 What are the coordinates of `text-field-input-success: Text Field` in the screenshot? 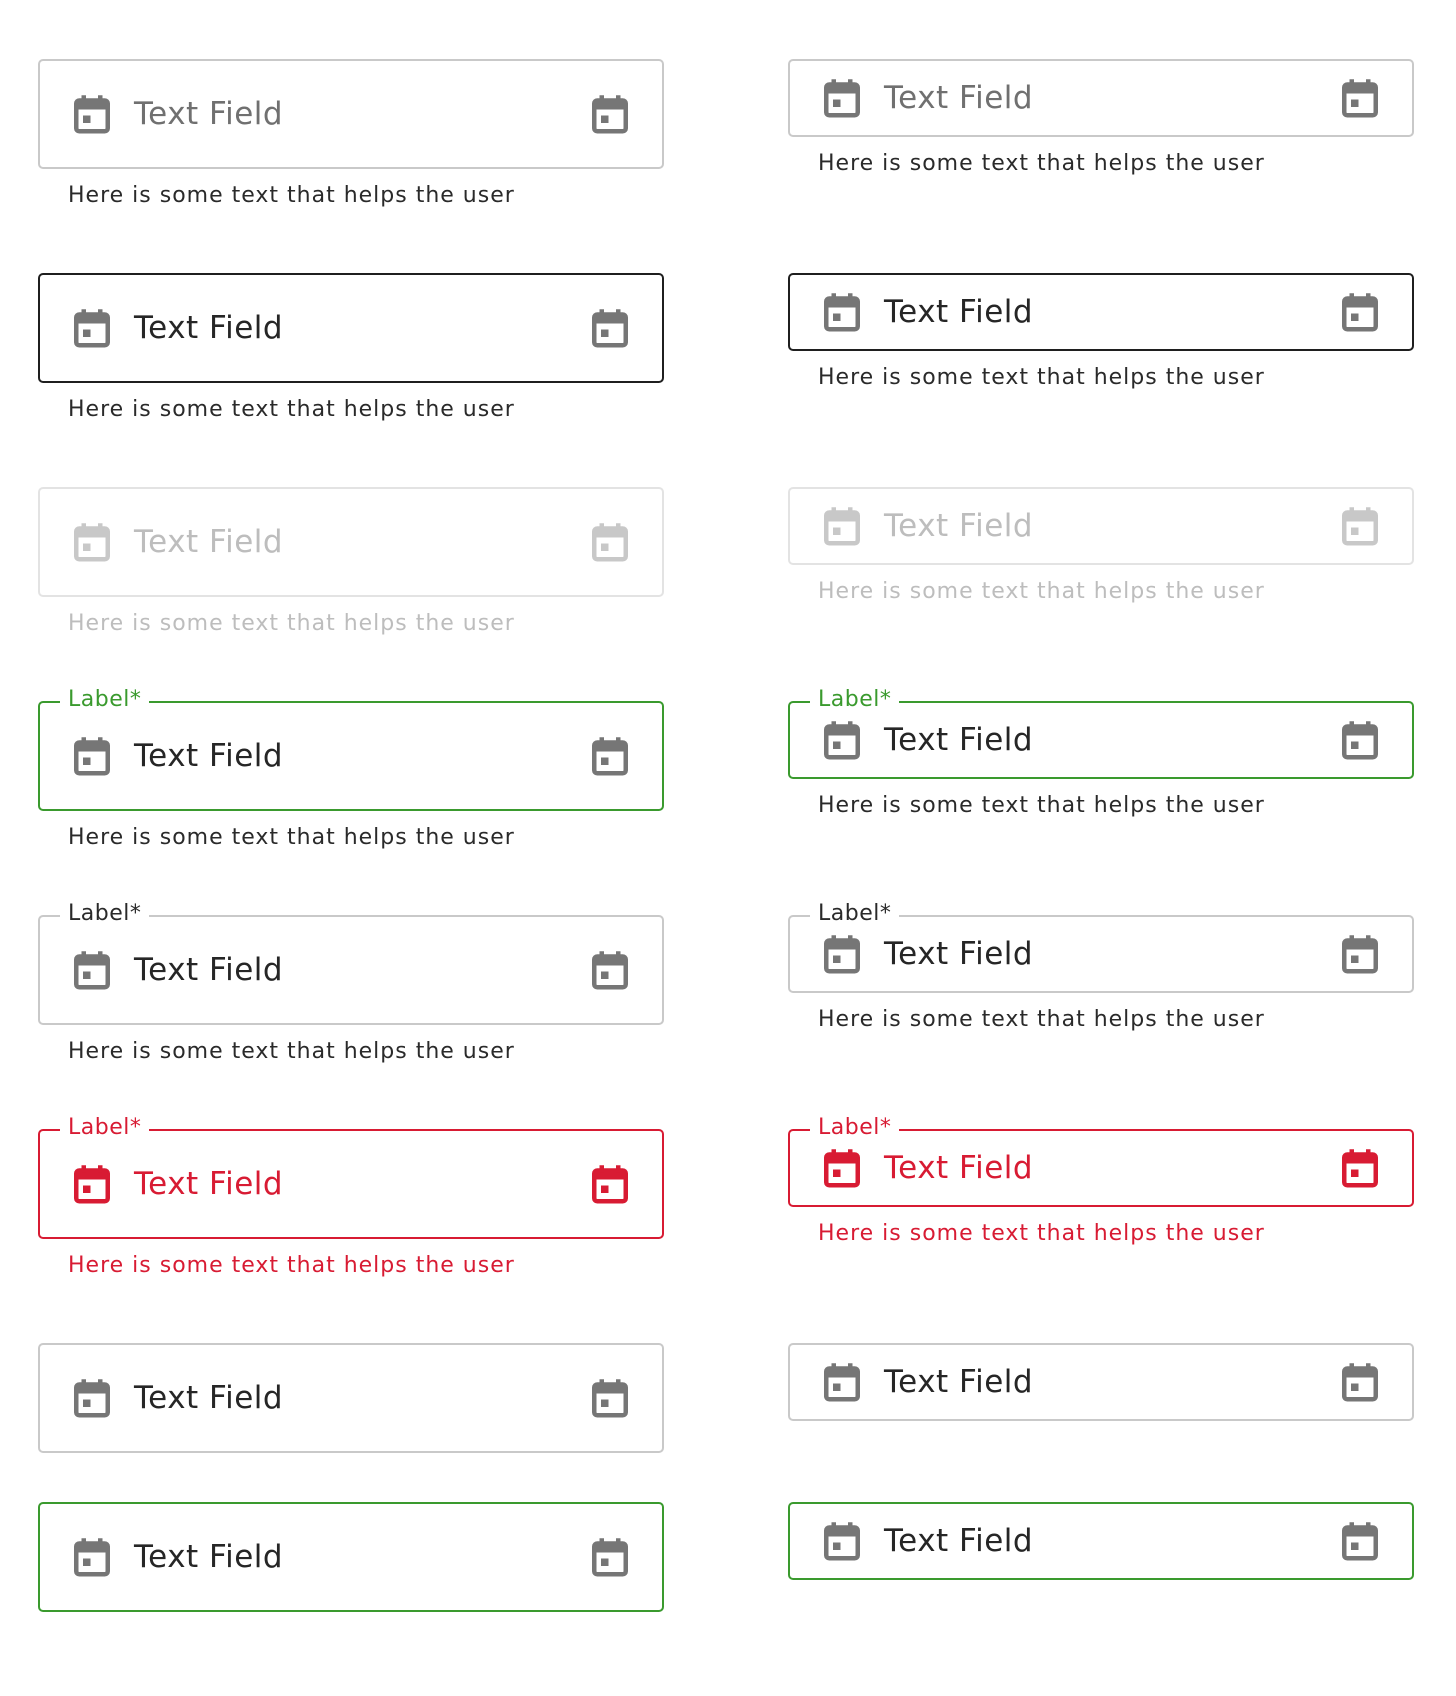 It's located at (351, 756).